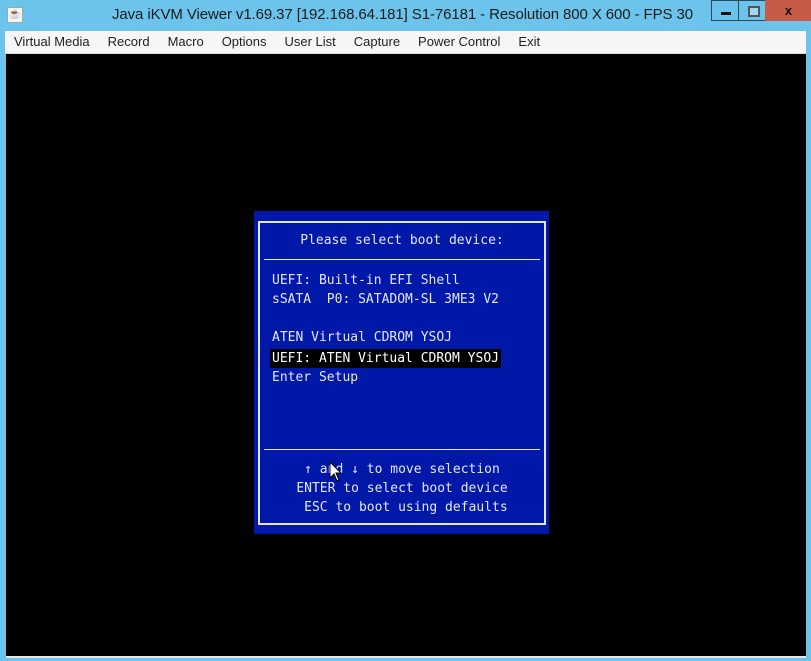 The height and width of the screenshot is (661, 811). I want to click on help-line: ESC to boot using defaults, so click(402, 507).